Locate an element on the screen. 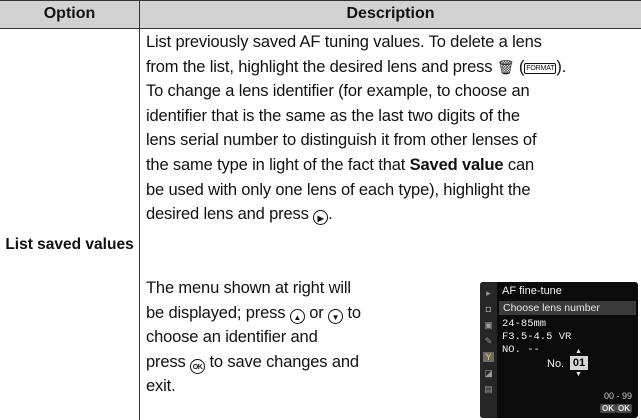 Image resolution: width=641 pixels, height=420 pixels. list-icon: ▤ is located at coordinates (488, 389).